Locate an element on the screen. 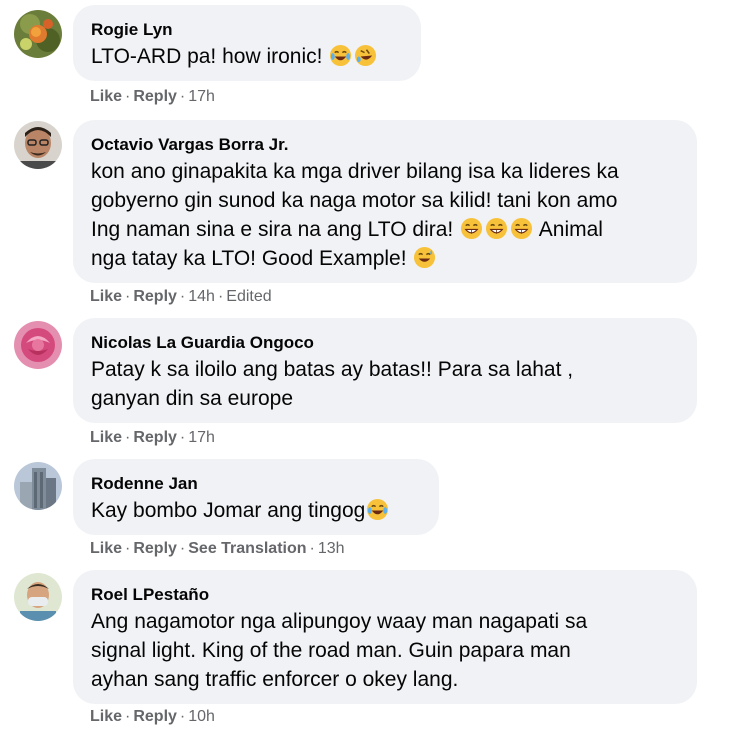 This screenshot has width=750, height=731. comment-actions: Like · Reply · 14h · Edited is located at coordinates (181, 297).